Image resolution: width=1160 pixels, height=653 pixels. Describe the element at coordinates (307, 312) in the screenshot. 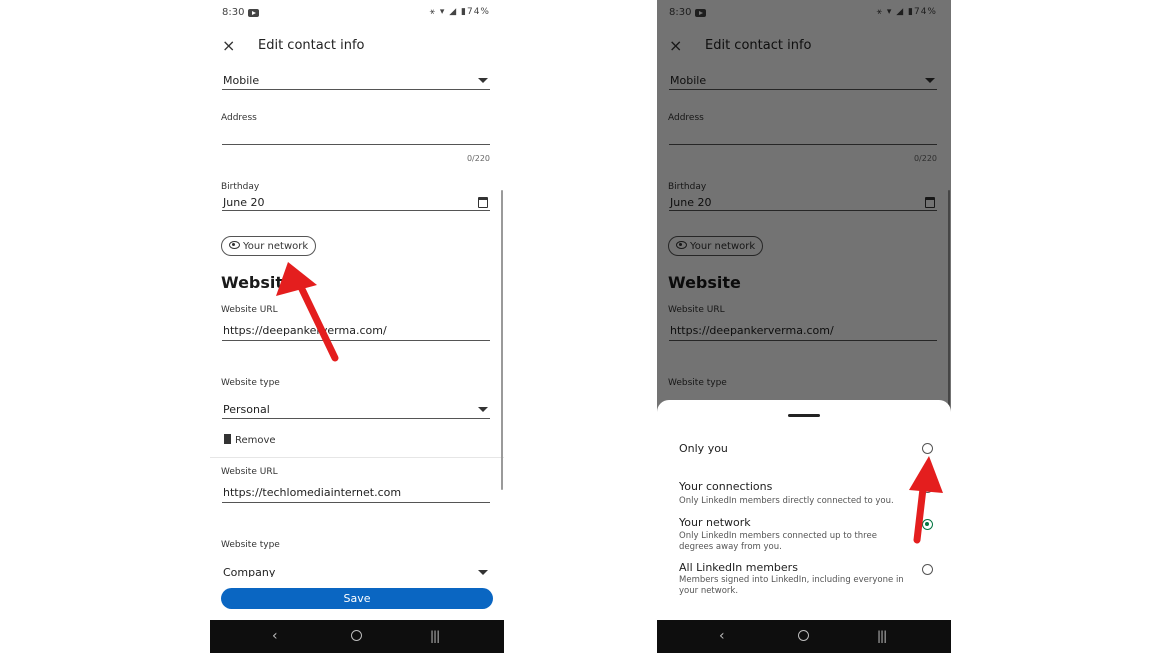

I see `annotation-arrow-left` at that location.